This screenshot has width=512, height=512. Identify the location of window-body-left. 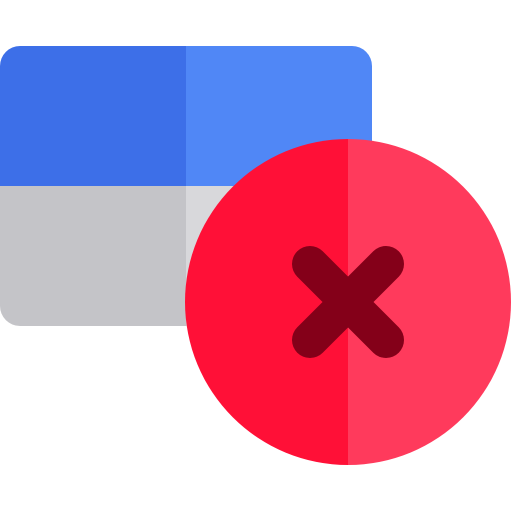
(93, 256).